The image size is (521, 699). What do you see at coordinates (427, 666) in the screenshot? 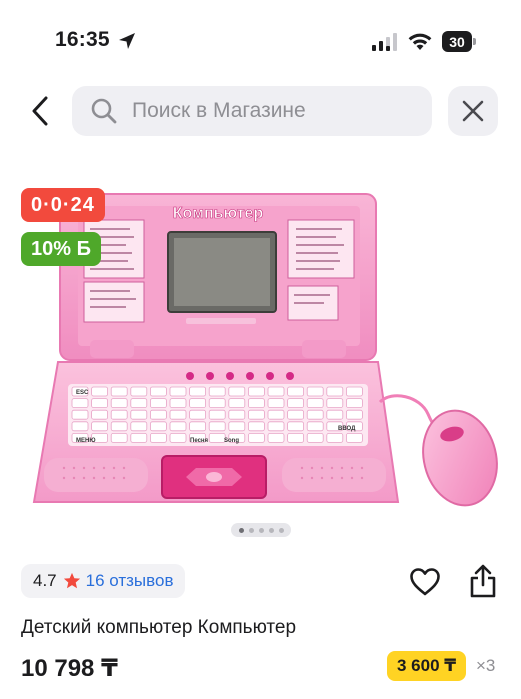
I see `installment-badge: 3 600 ₸` at bounding box center [427, 666].